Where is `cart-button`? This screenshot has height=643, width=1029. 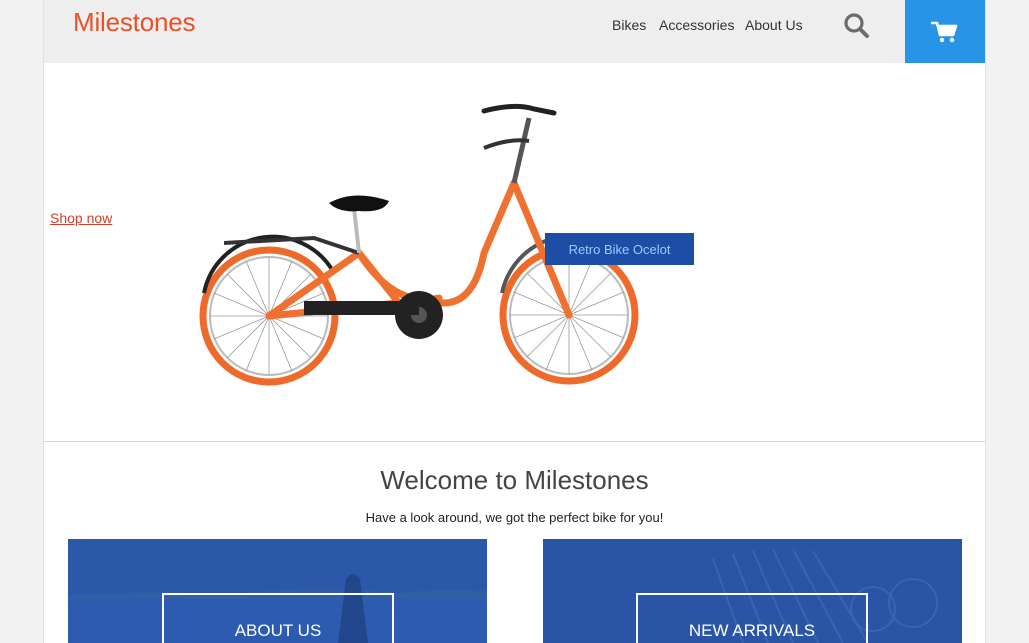
cart-button is located at coordinates (945, 31).